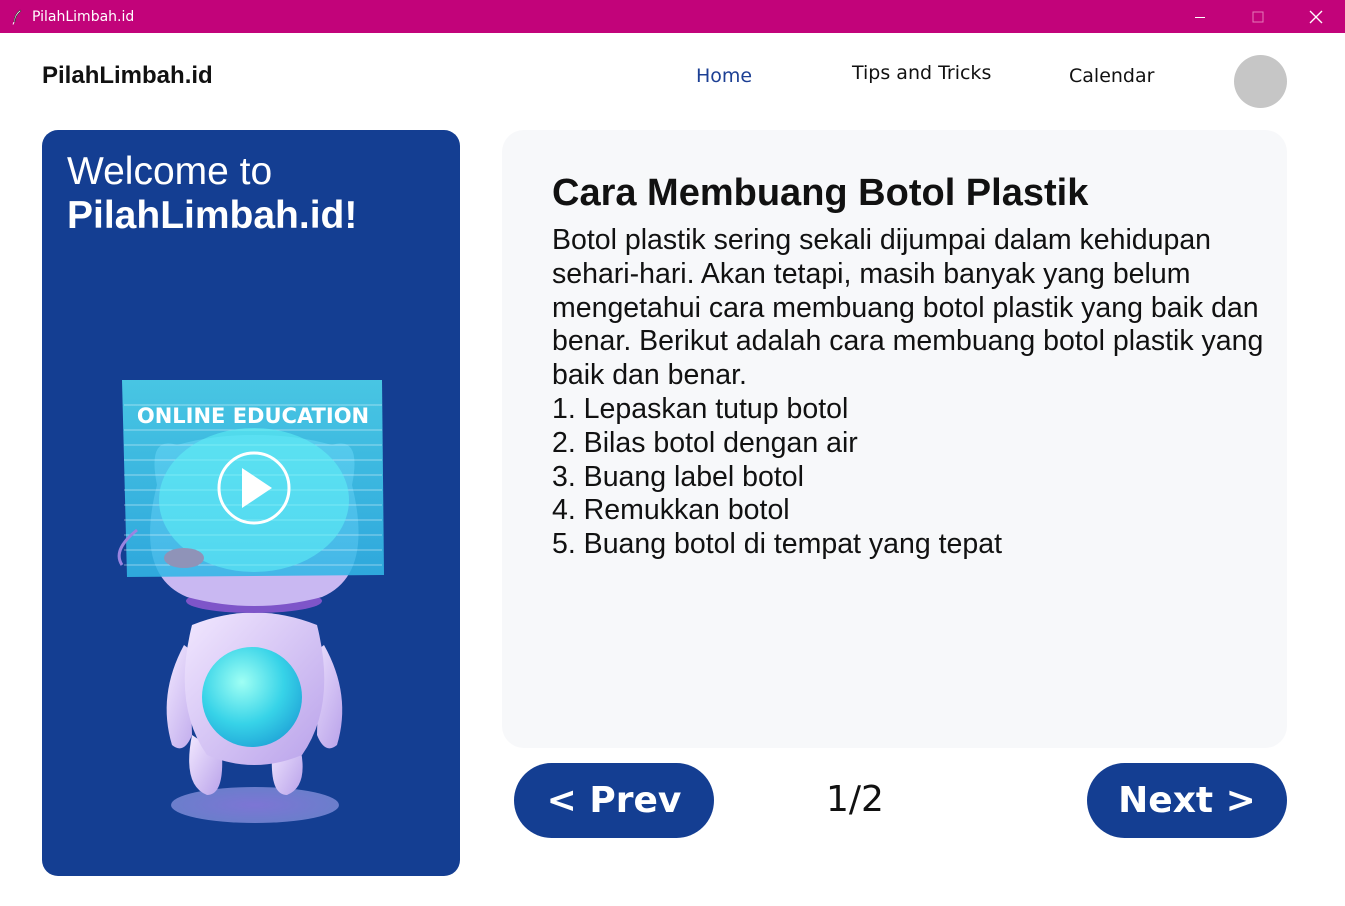 The height and width of the screenshot is (906, 1345). Describe the element at coordinates (705, 442) in the screenshot. I see `list-item: 2. Bilas botol dengan air` at that location.